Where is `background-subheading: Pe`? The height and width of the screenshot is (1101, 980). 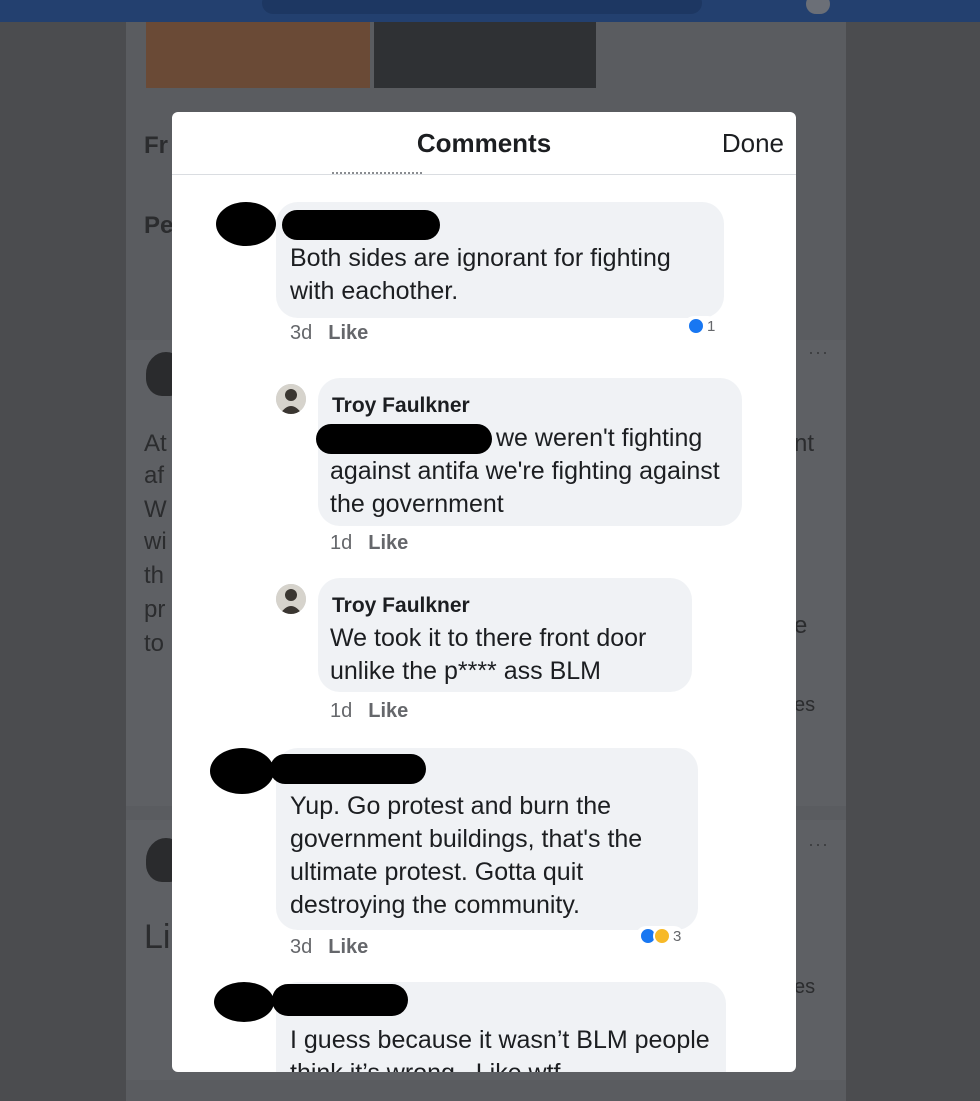
background-subheading: Pe is located at coordinates (159, 225).